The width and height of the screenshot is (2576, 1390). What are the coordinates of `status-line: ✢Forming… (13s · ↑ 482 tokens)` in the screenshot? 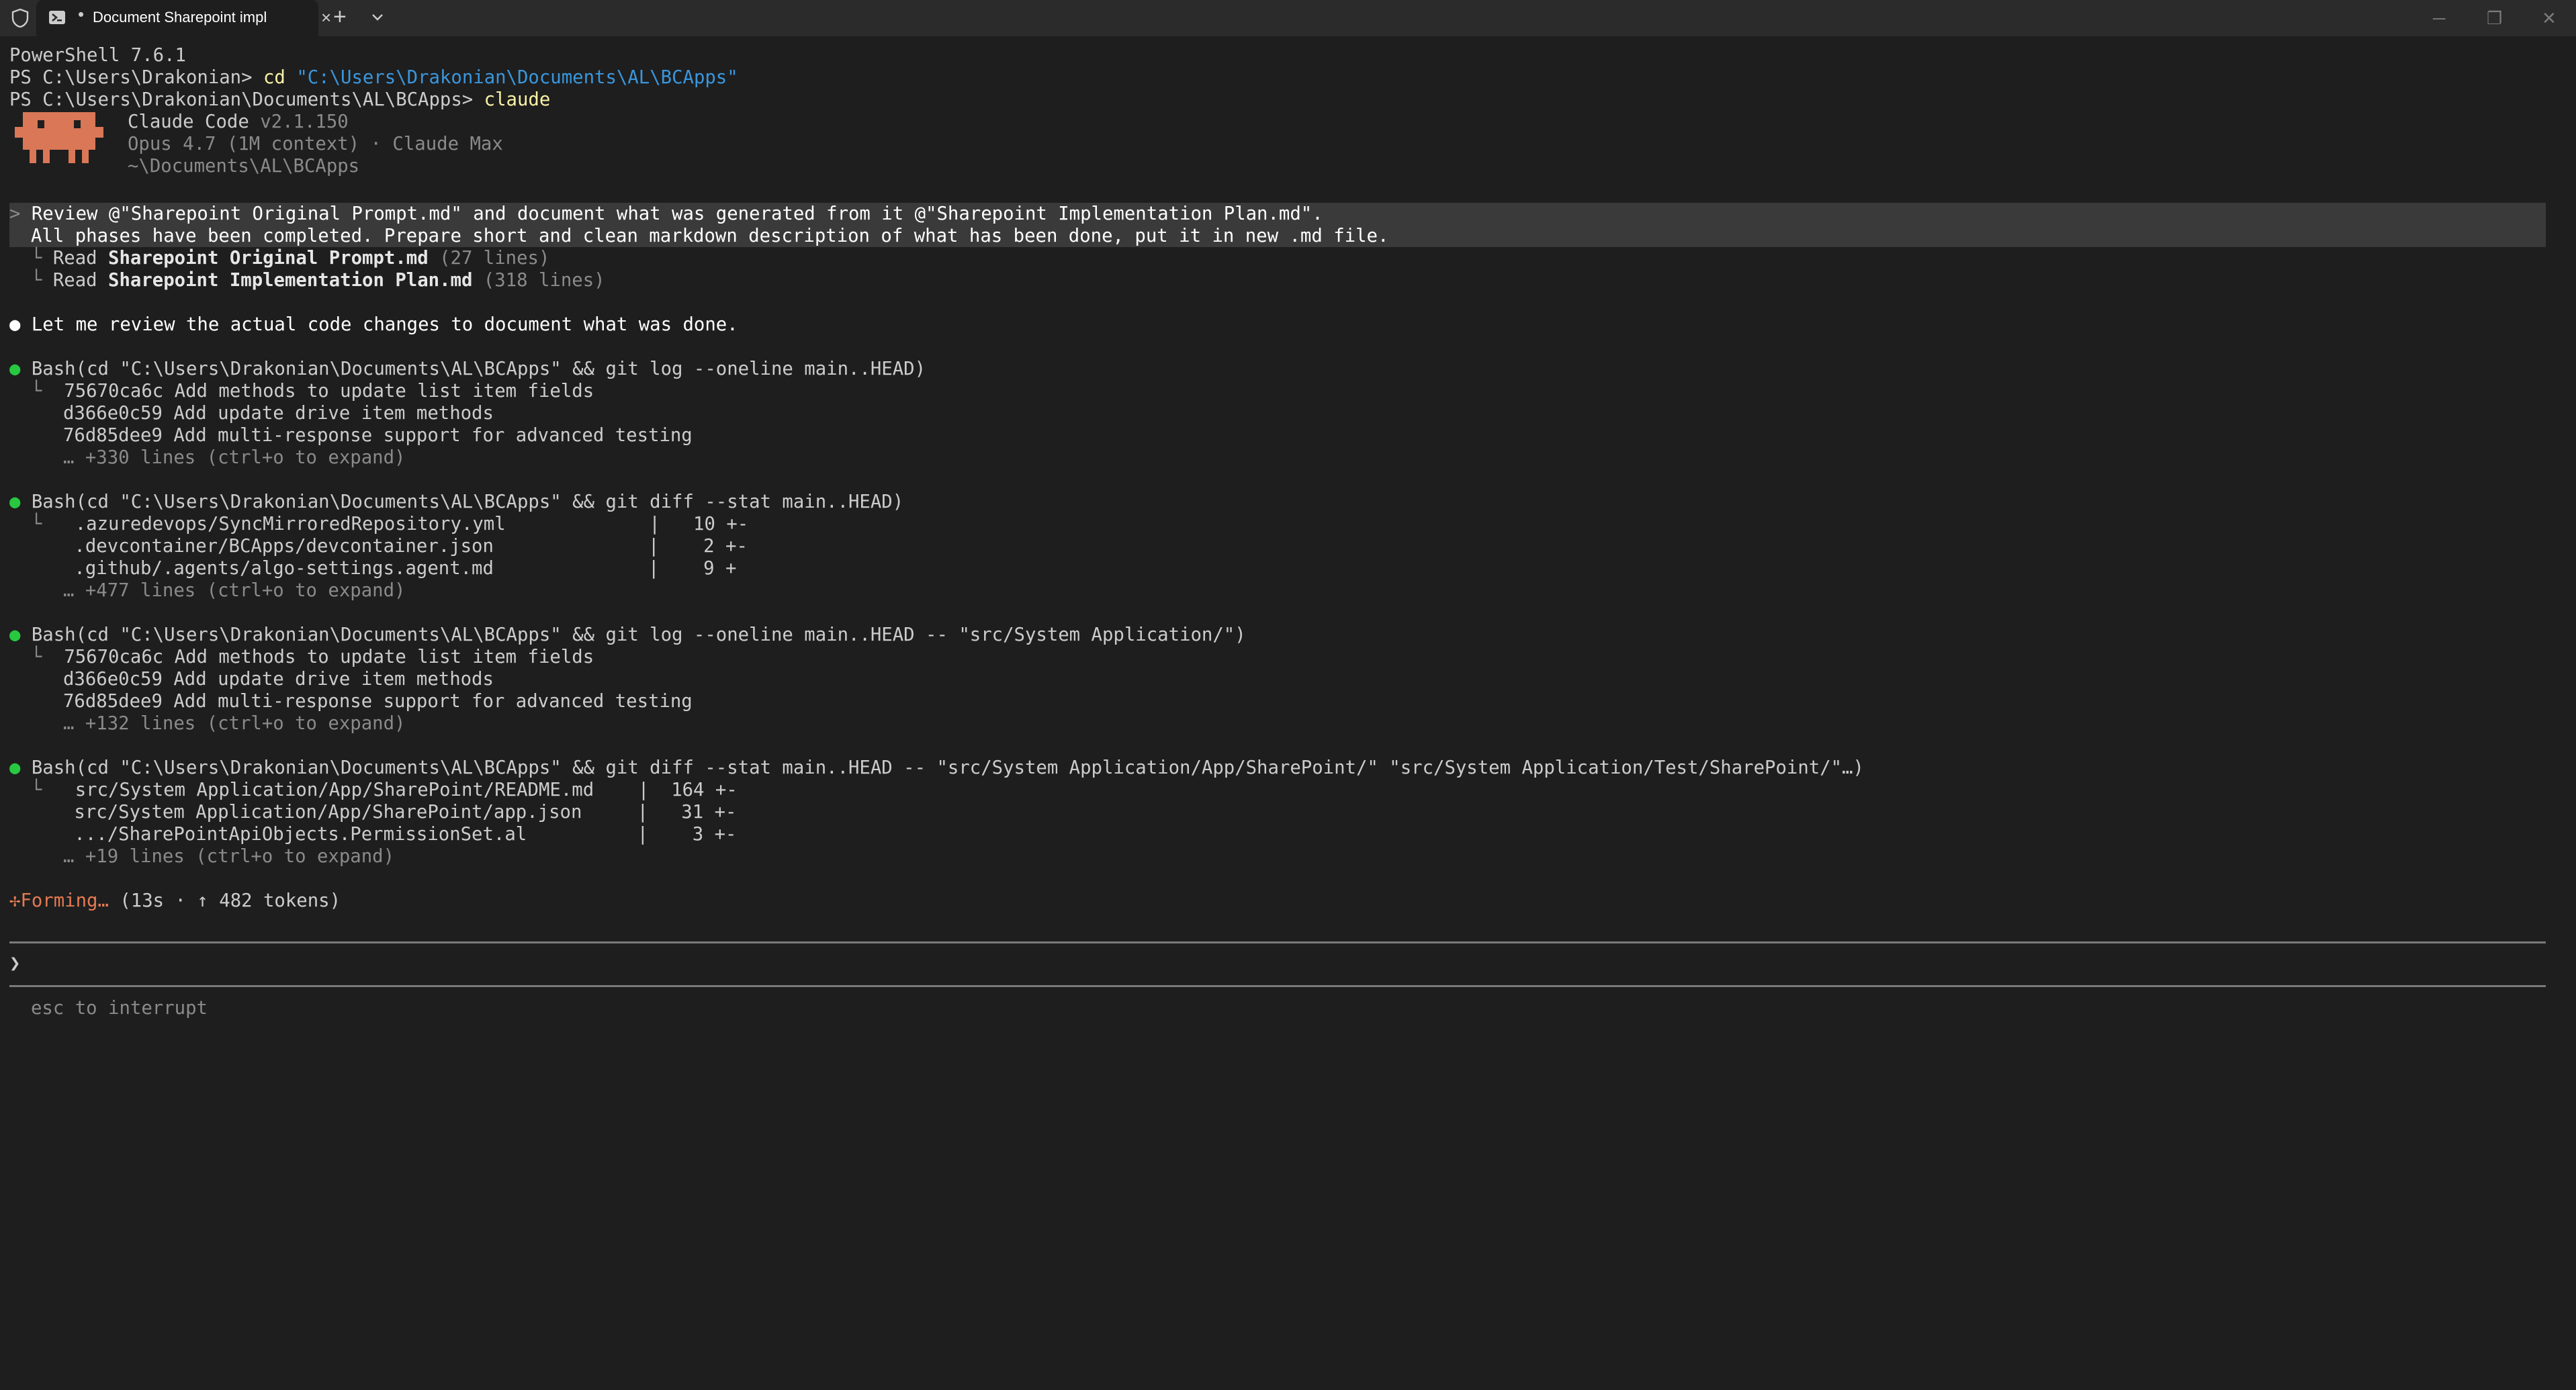 It's located at (175, 901).